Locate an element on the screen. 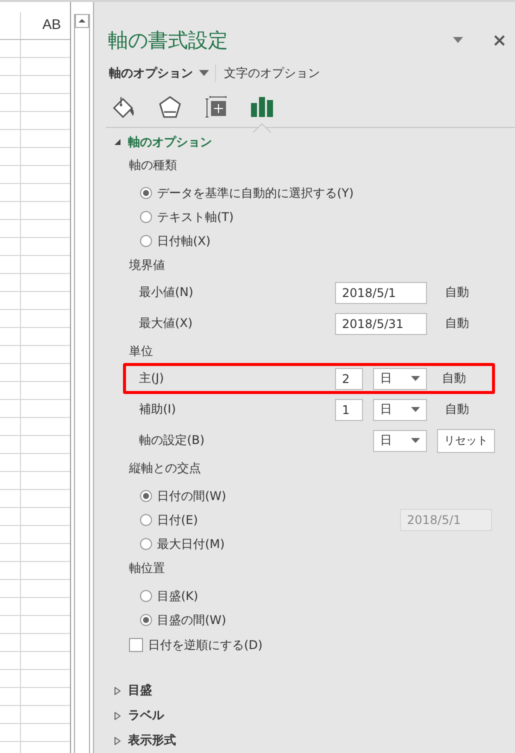 The image size is (515, 753). option-label: 日付を逆順にする(D) is located at coordinates (205, 645).